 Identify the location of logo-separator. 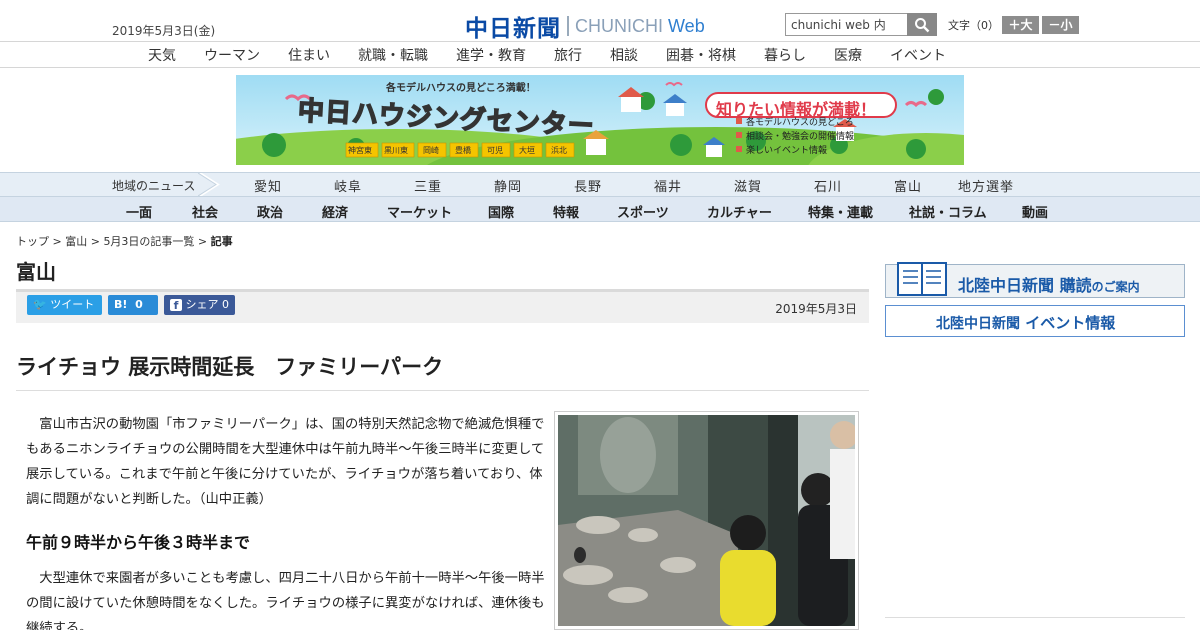
(568, 26).